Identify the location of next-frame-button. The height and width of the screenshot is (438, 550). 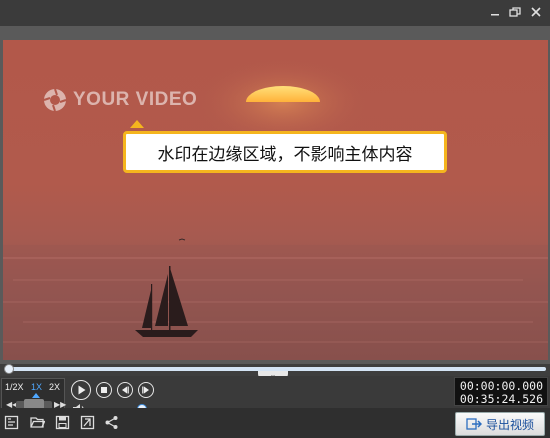
(146, 390).